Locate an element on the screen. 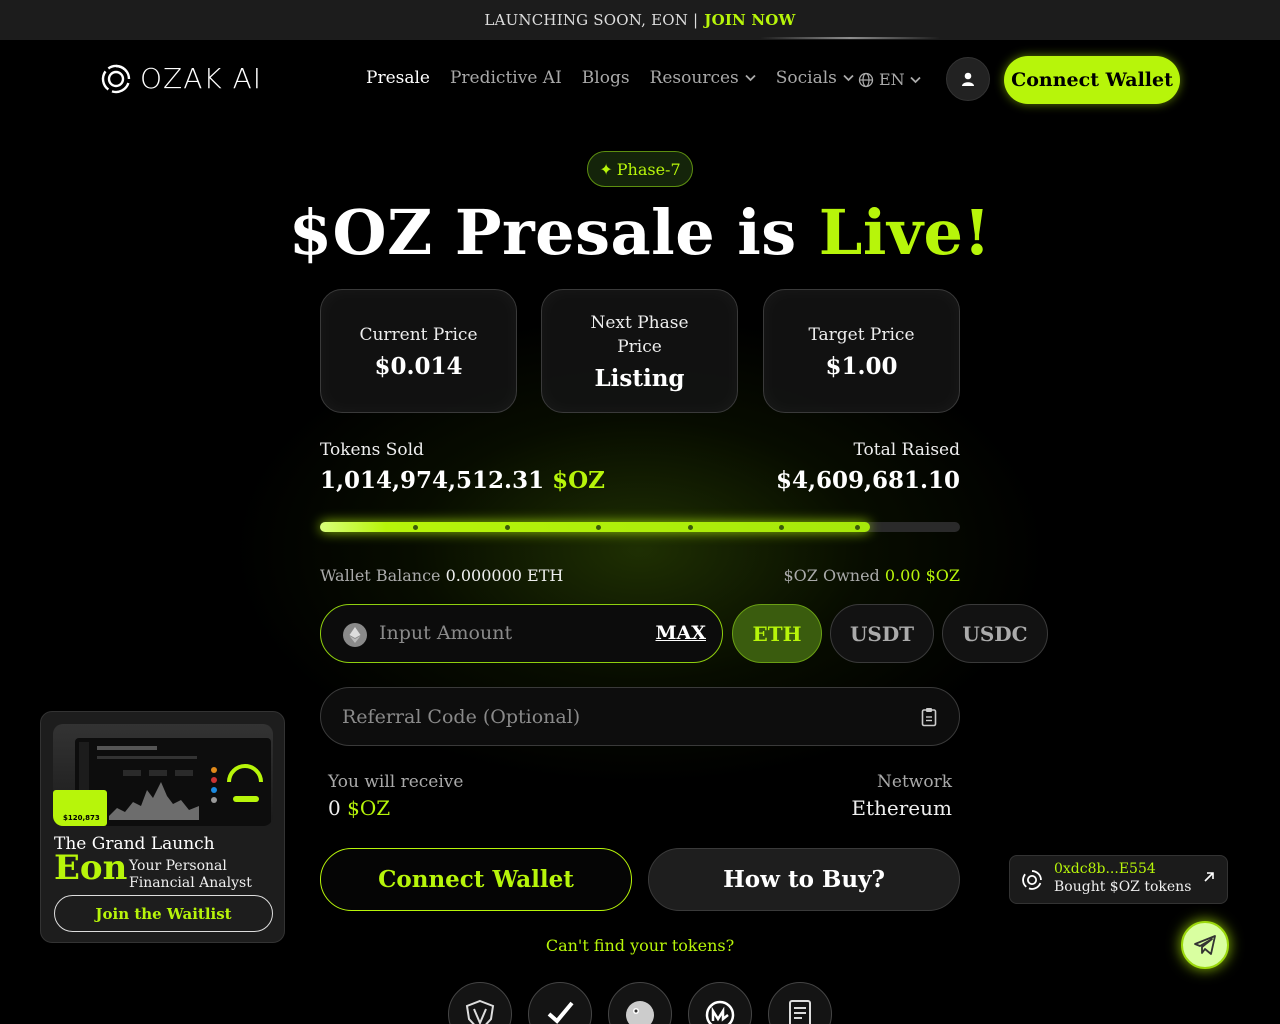 This screenshot has height=1024, width=1280. network-value: Ethereum is located at coordinates (901, 808).